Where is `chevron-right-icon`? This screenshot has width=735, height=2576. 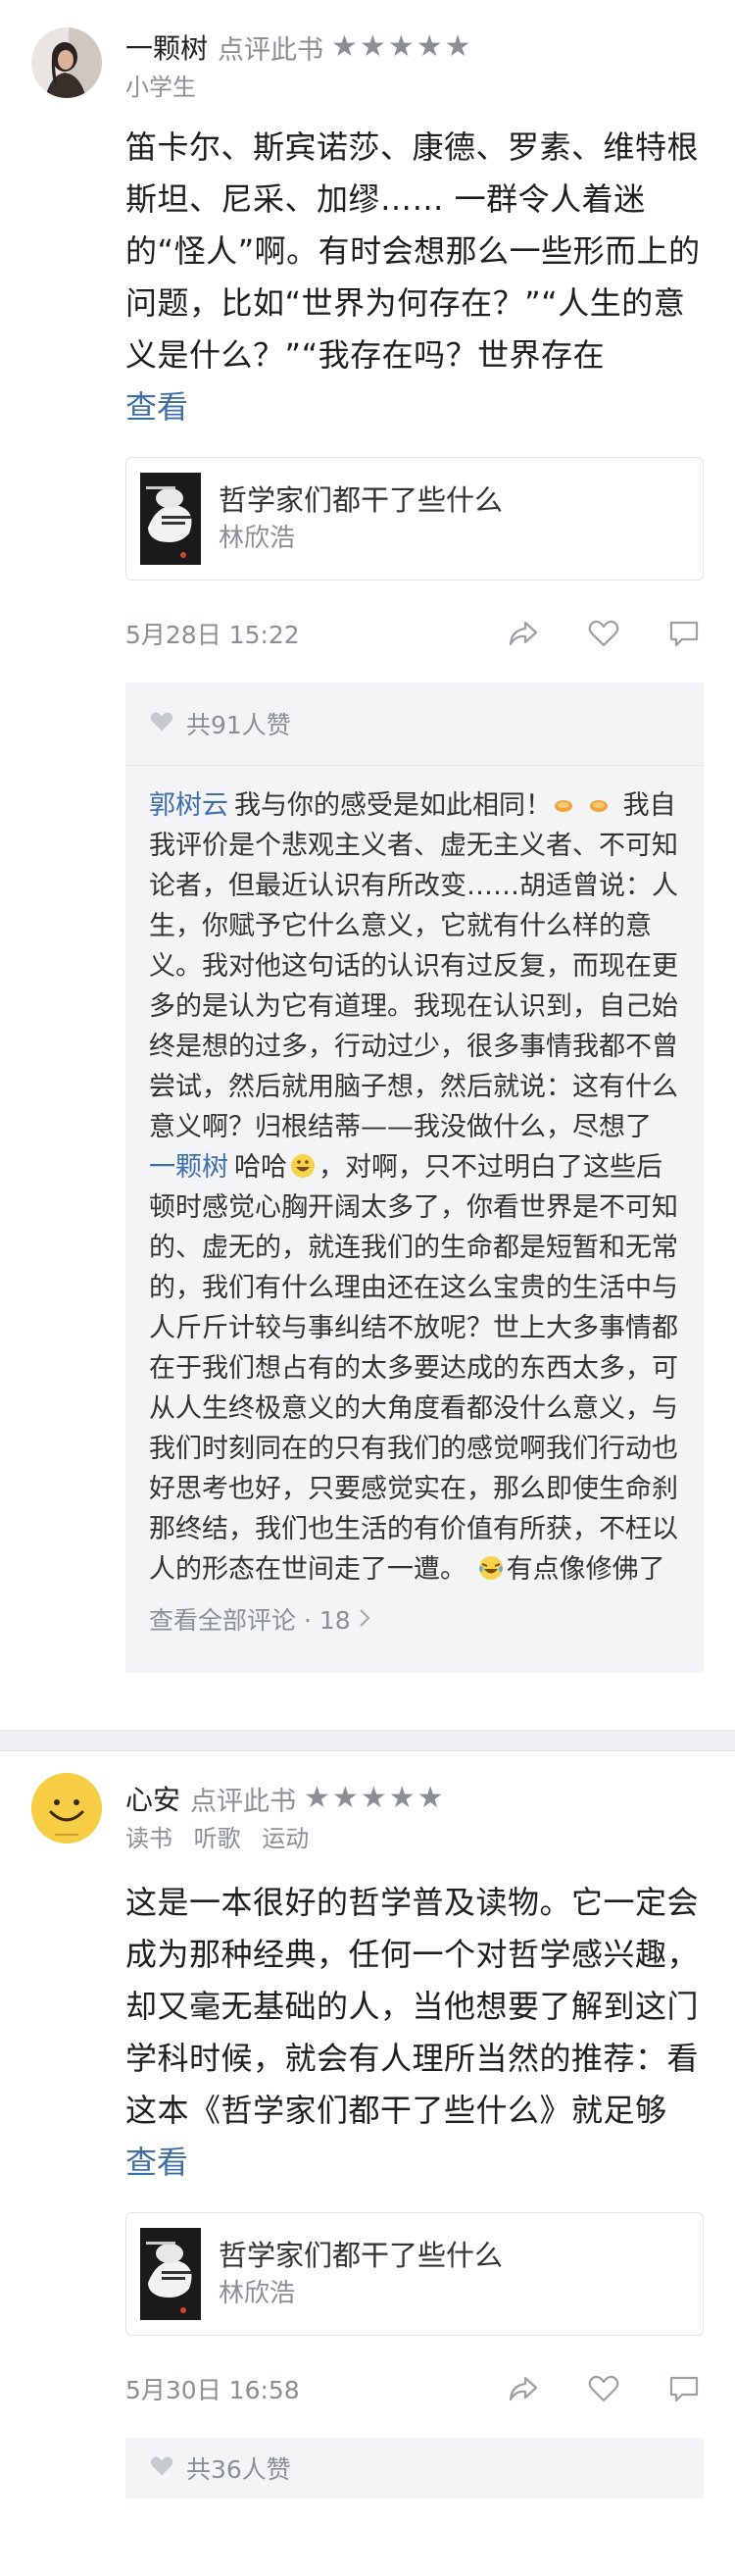
chevron-right-icon is located at coordinates (364, 1619).